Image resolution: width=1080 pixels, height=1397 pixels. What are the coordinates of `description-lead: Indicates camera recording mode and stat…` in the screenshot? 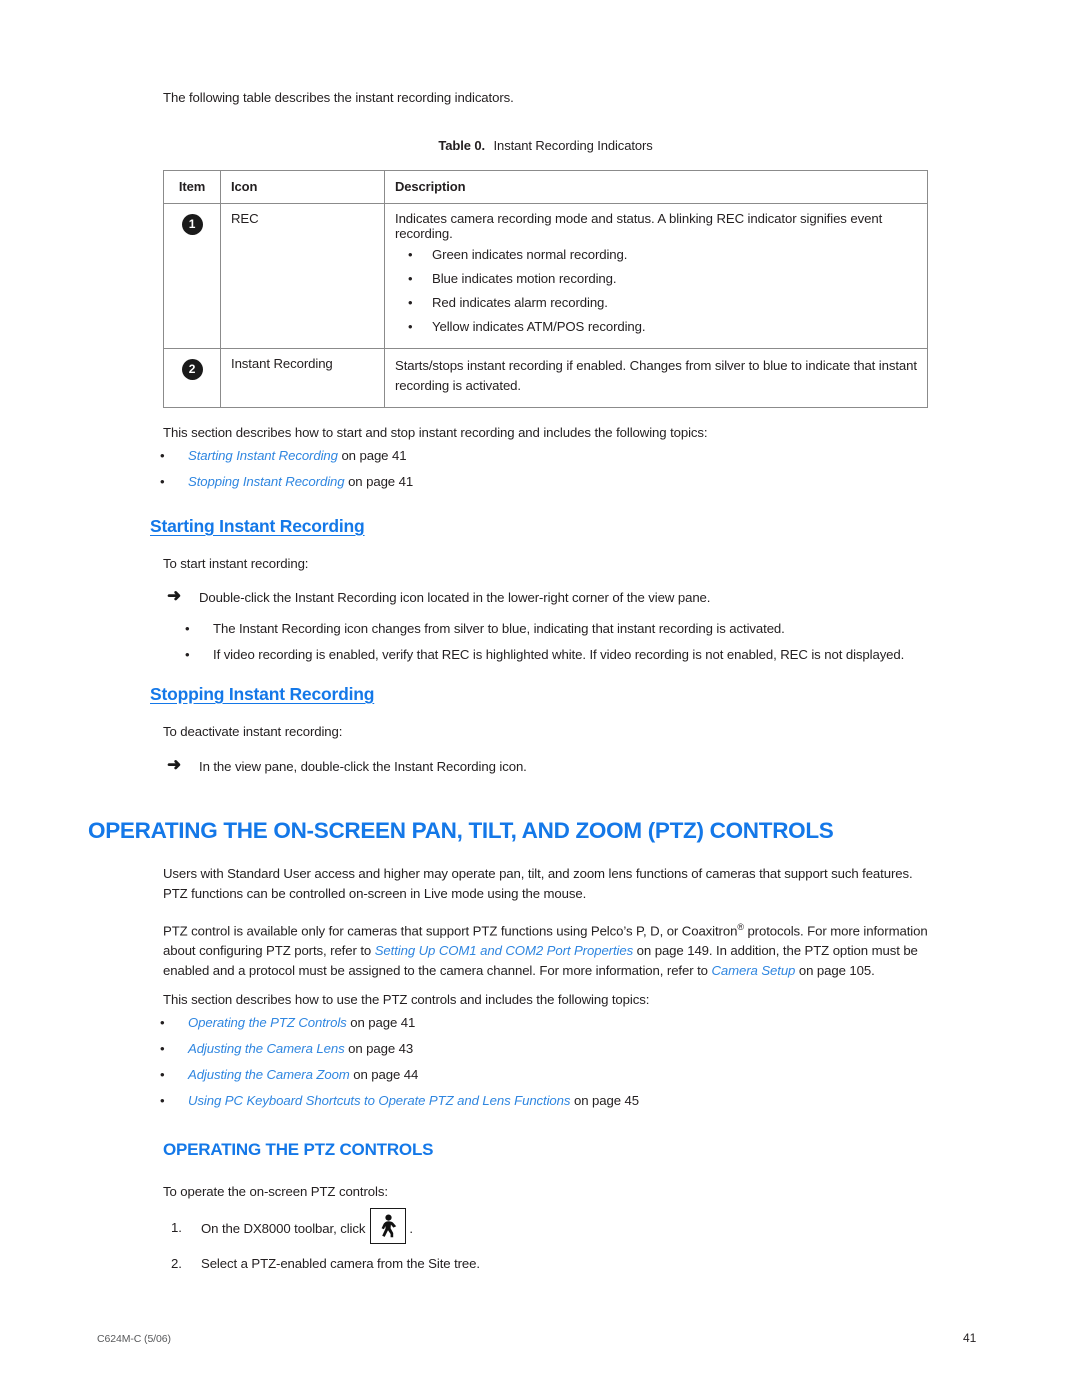 It's located at (639, 226).